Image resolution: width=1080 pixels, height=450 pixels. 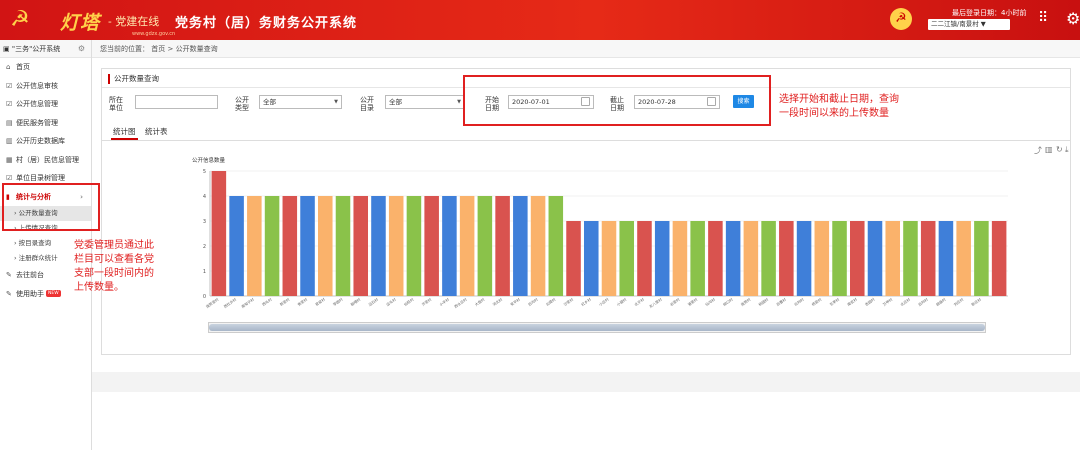 What do you see at coordinates (923, 301) in the screenshot?
I see `x-tick-label: 后刘村` at bounding box center [923, 301].